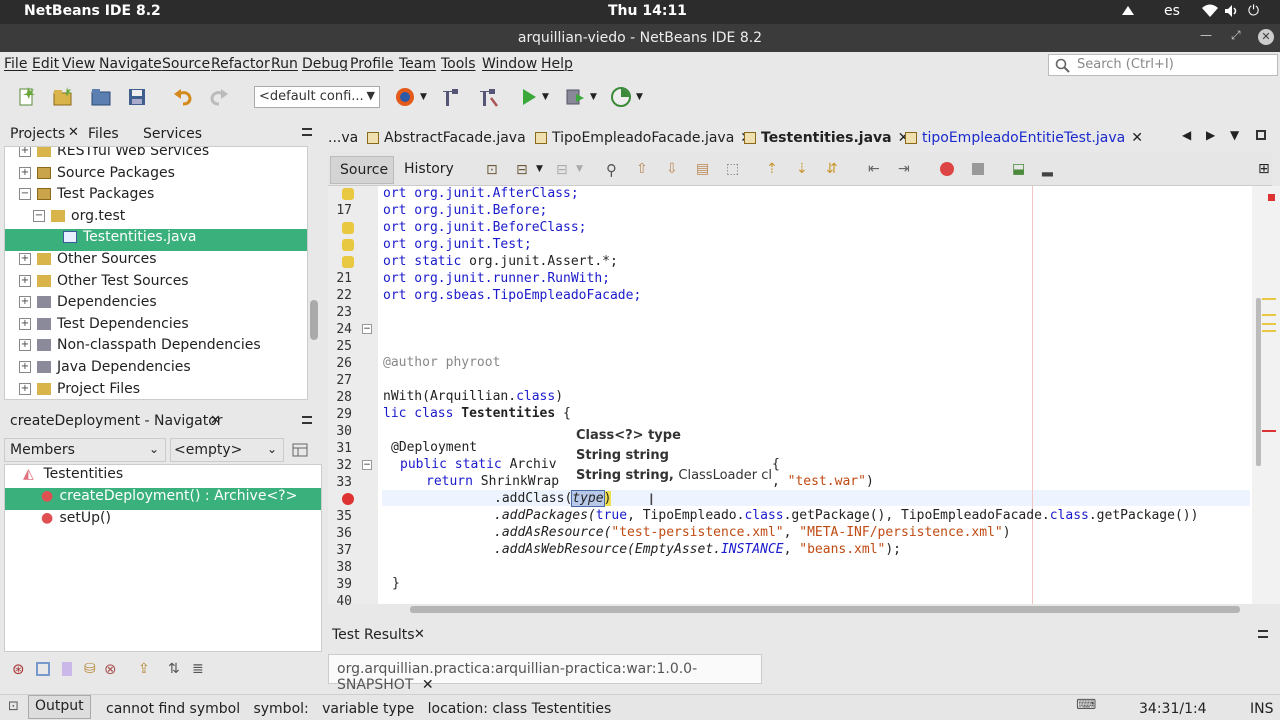 The image size is (1280, 720). I want to click on tree-item-project-files: + Project Files, so click(156, 390).